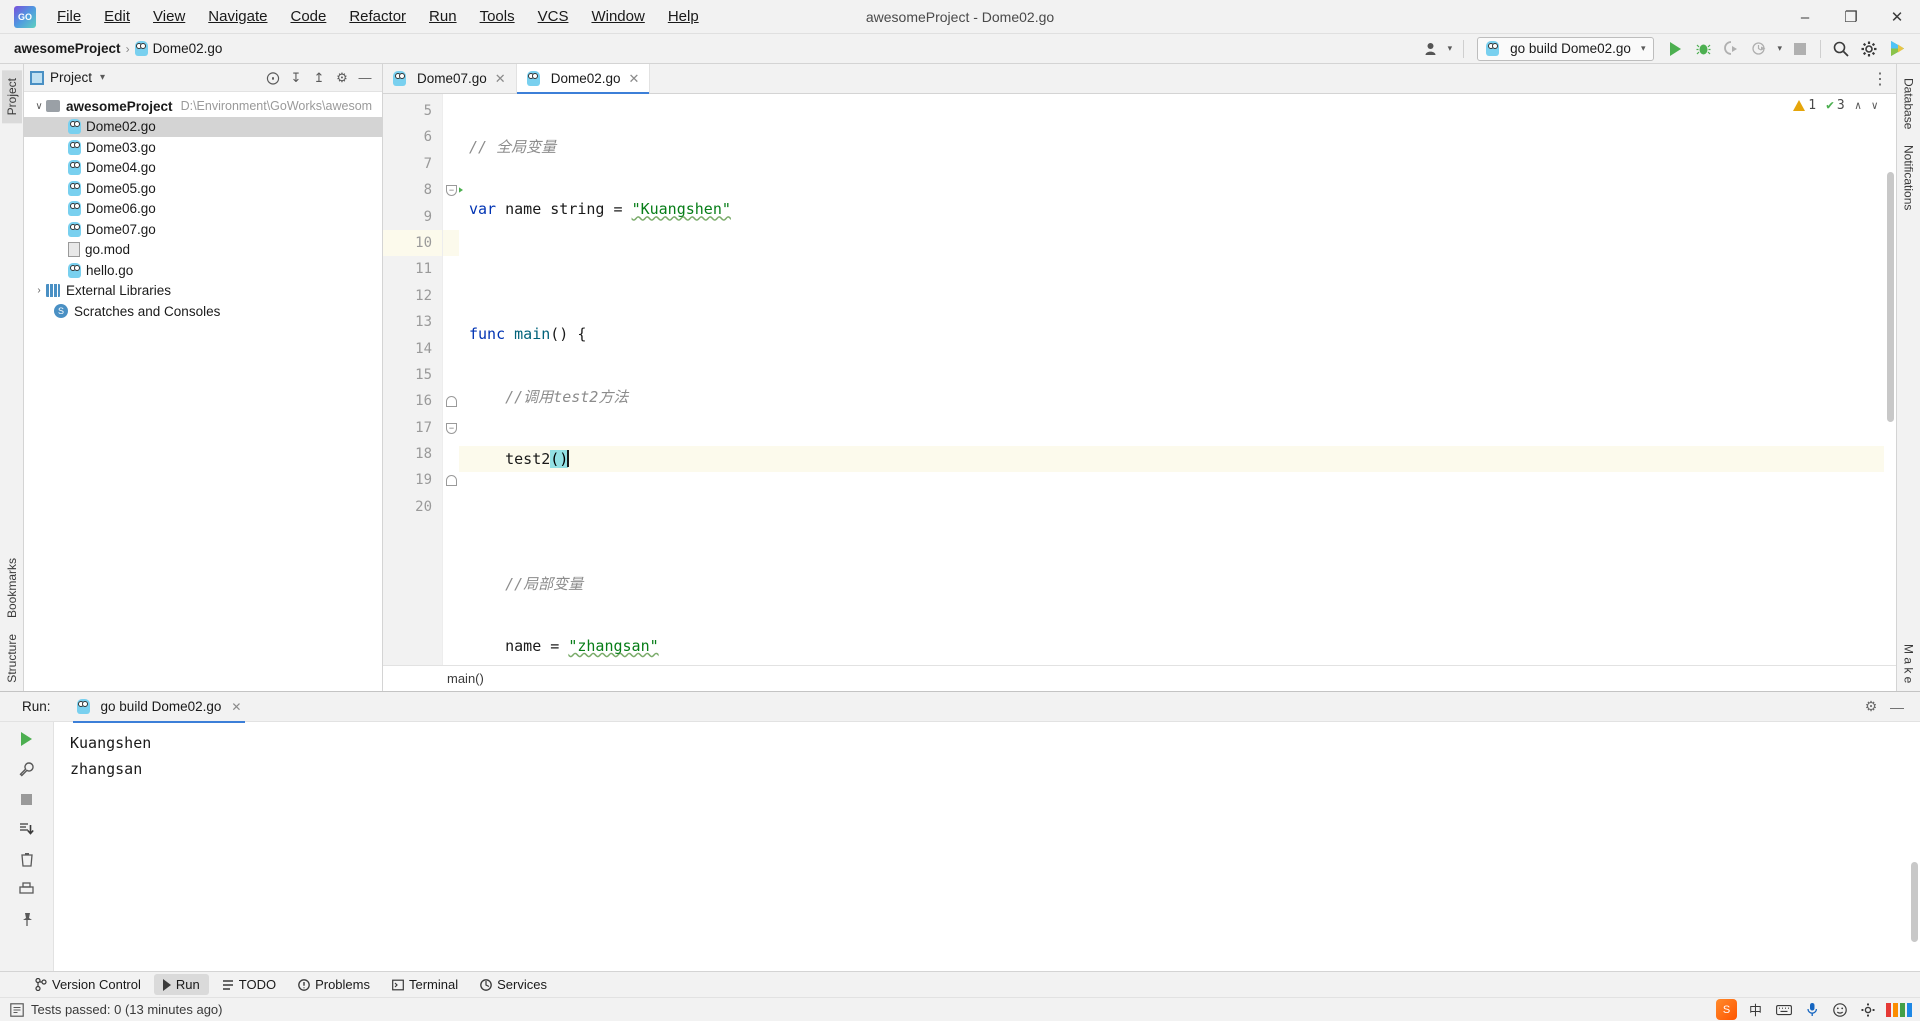  I want to click on ok-count-chip: ✔ 3, so click(1835, 105).